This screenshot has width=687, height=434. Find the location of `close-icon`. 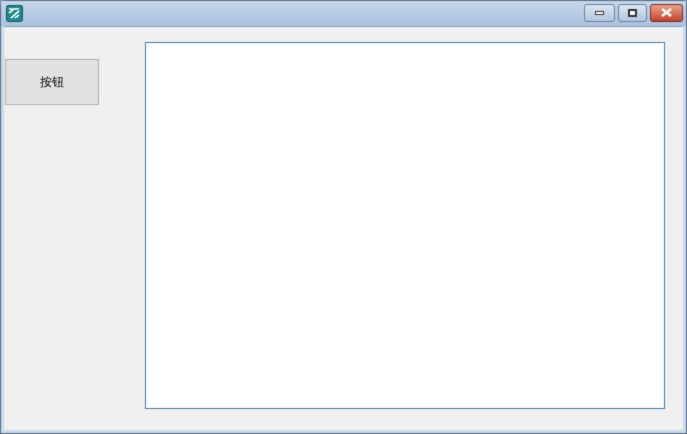

close-icon is located at coordinates (666, 12).